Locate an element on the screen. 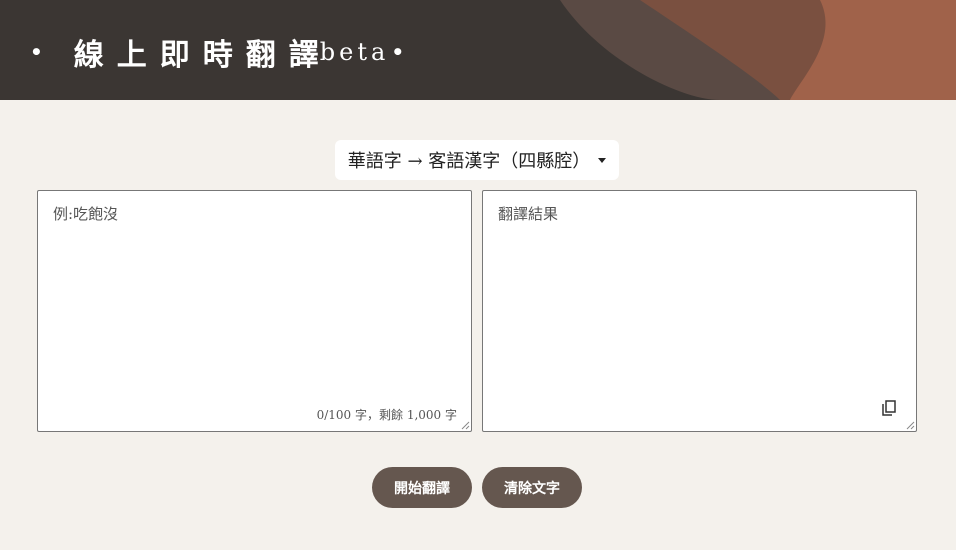 The height and width of the screenshot is (550, 956). title-text: 線上即時翻譯 is located at coordinates (202, 55).